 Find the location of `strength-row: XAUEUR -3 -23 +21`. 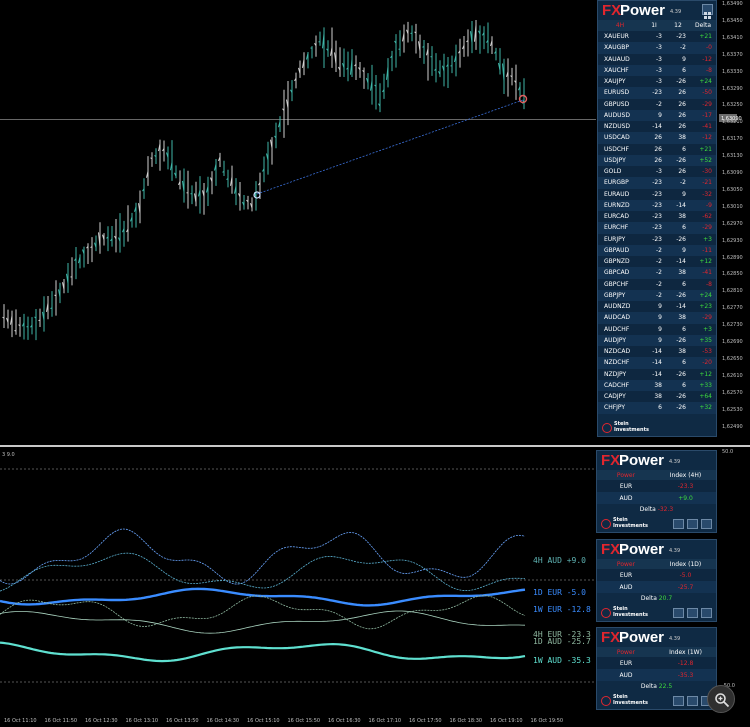

strength-row: XAUEUR -3 -23 +21 is located at coordinates (657, 37).